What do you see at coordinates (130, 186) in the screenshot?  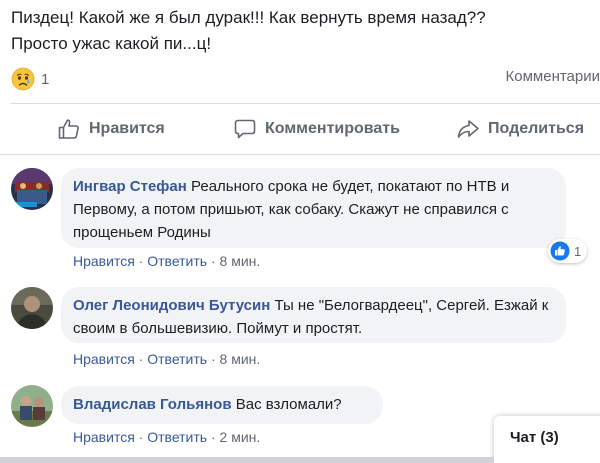 I see `comment-author: Ингвар Стефан` at bounding box center [130, 186].